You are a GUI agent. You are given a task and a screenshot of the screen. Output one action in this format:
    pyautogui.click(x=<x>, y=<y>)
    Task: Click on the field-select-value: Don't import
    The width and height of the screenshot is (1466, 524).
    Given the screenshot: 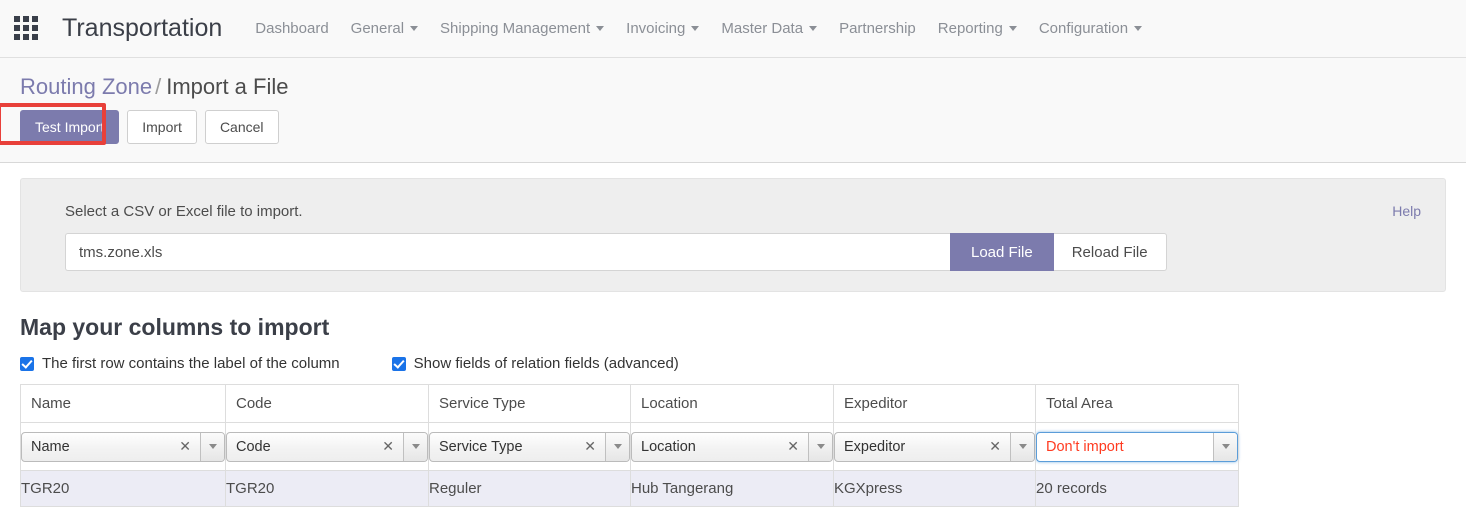 What is the action you would take?
    pyautogui.click(x=1085, y=446)
    